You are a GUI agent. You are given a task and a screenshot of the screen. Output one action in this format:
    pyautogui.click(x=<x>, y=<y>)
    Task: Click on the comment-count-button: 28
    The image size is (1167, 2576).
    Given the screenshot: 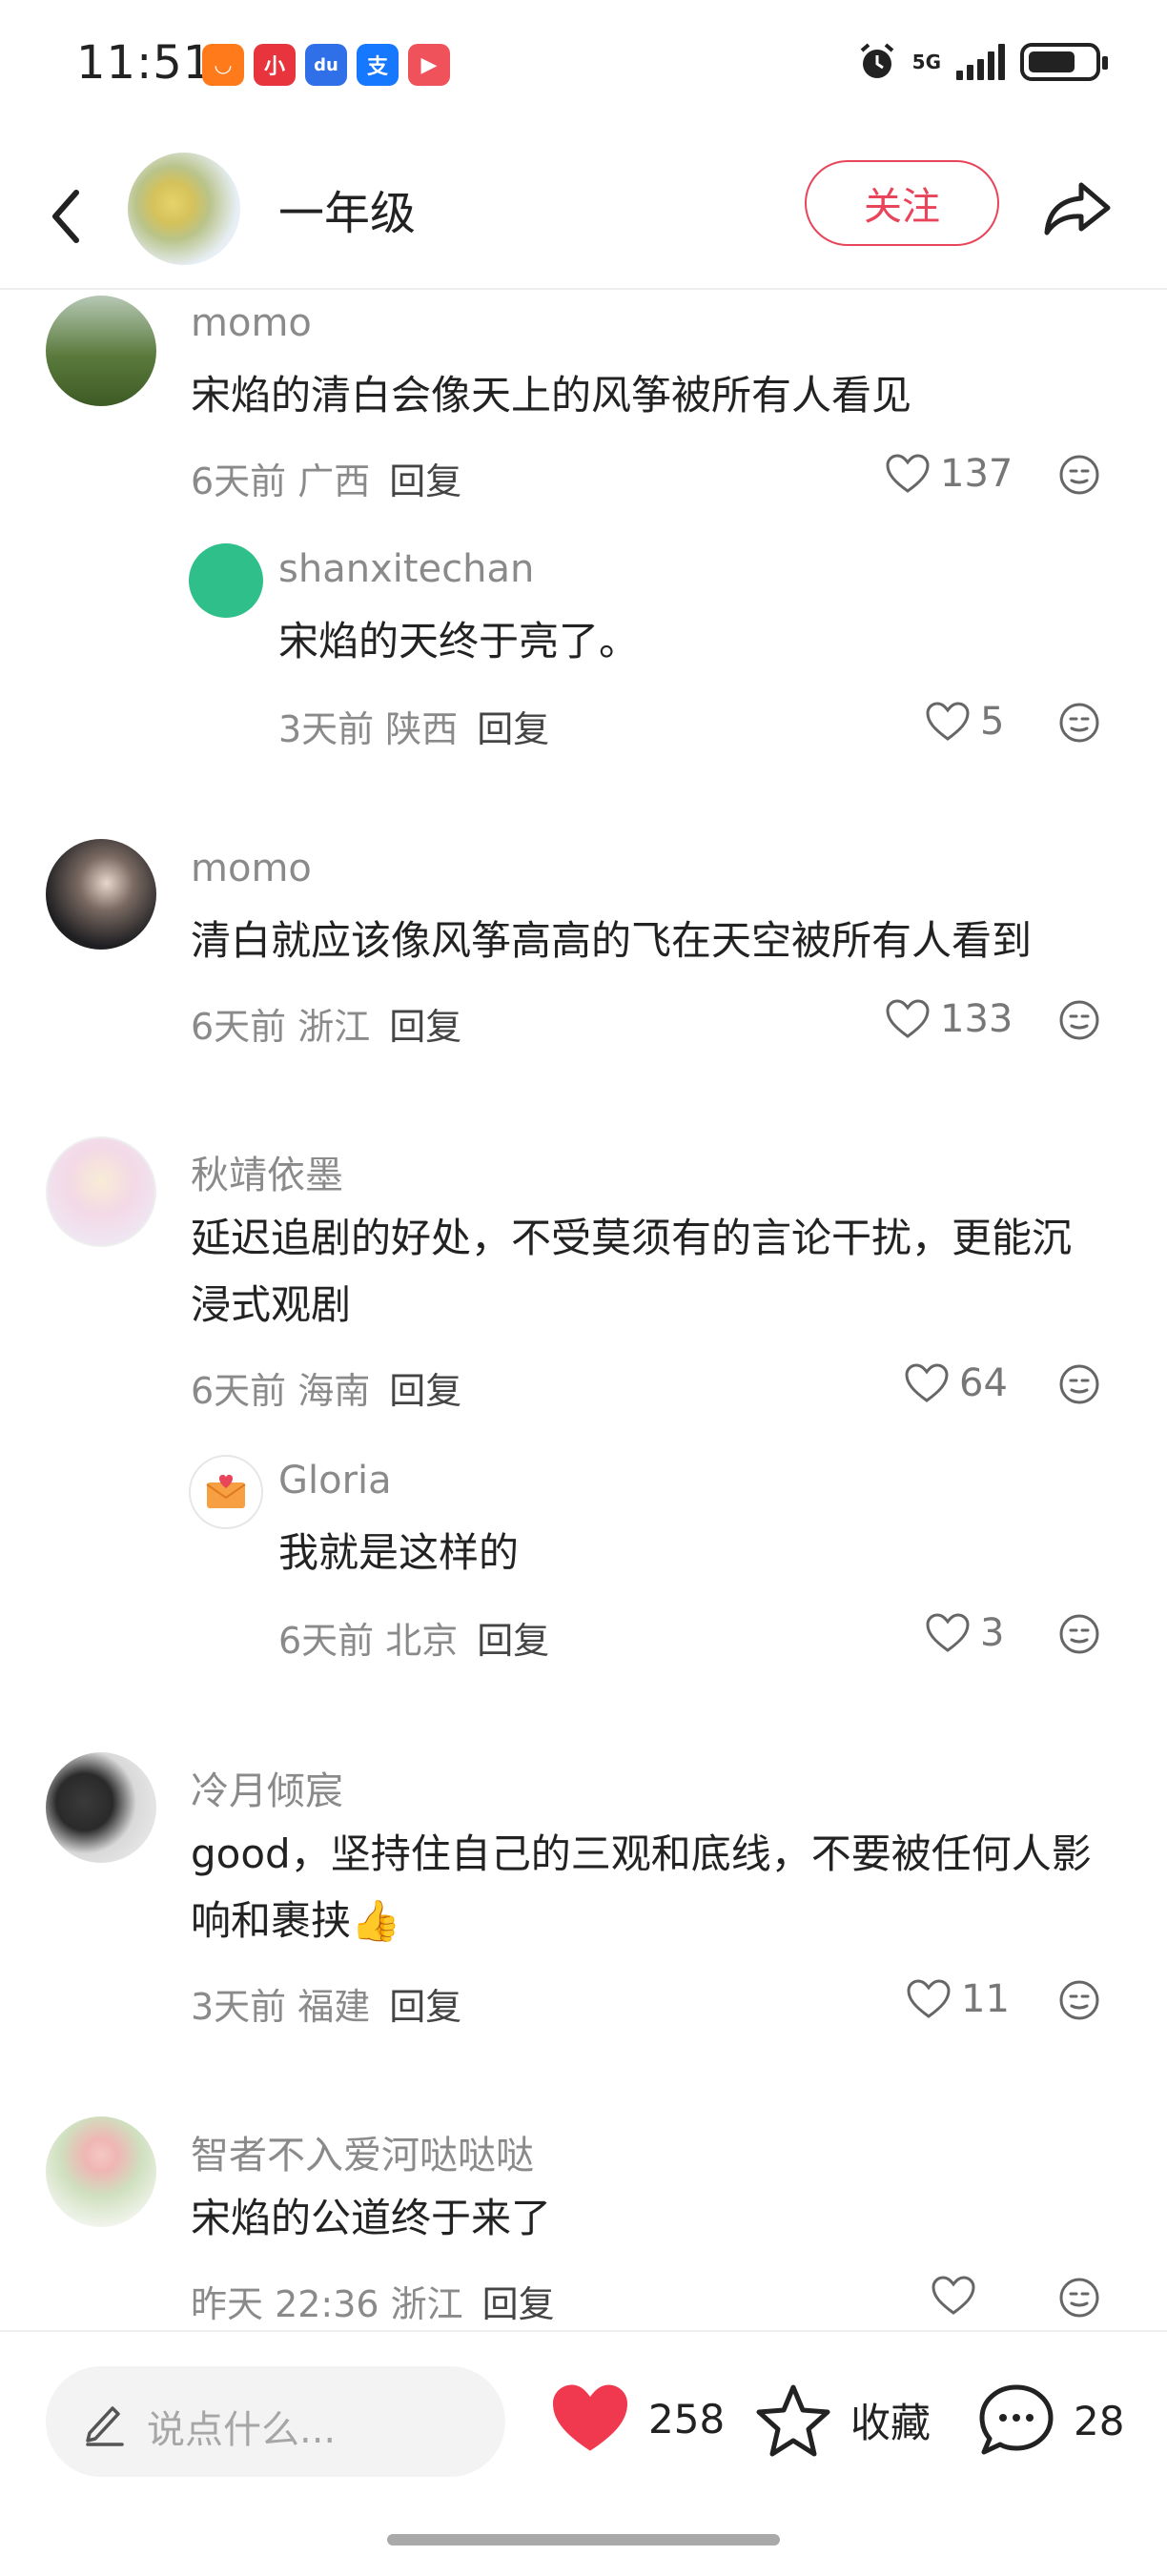 What is the action you would take?
    pyautogui.click(x=1050, y=2421)
    